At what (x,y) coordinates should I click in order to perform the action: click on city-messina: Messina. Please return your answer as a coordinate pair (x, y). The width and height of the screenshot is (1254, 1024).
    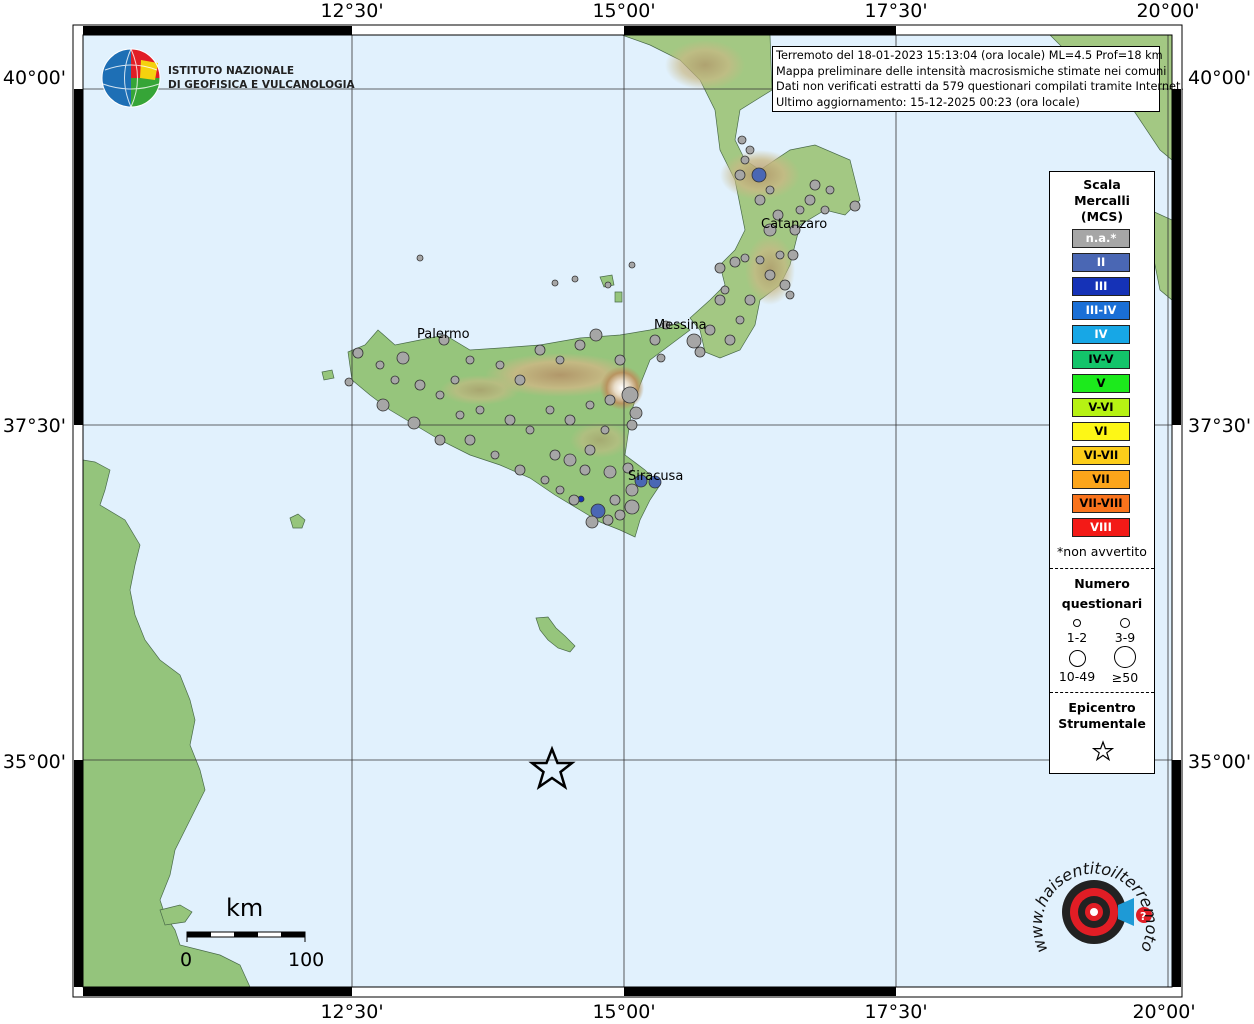
    Looking at the image, I should click on (680, 325).